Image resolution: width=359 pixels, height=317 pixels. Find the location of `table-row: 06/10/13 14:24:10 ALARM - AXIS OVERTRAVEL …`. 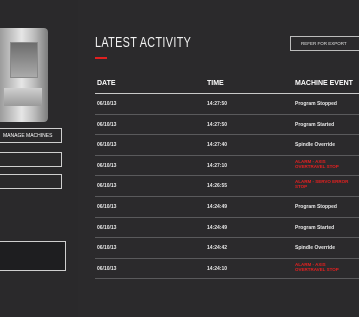

table-row: 06/10/13 14:24:10 ALARM - AXIS OVERTRAVEL … is located at coordinates (227, 269).